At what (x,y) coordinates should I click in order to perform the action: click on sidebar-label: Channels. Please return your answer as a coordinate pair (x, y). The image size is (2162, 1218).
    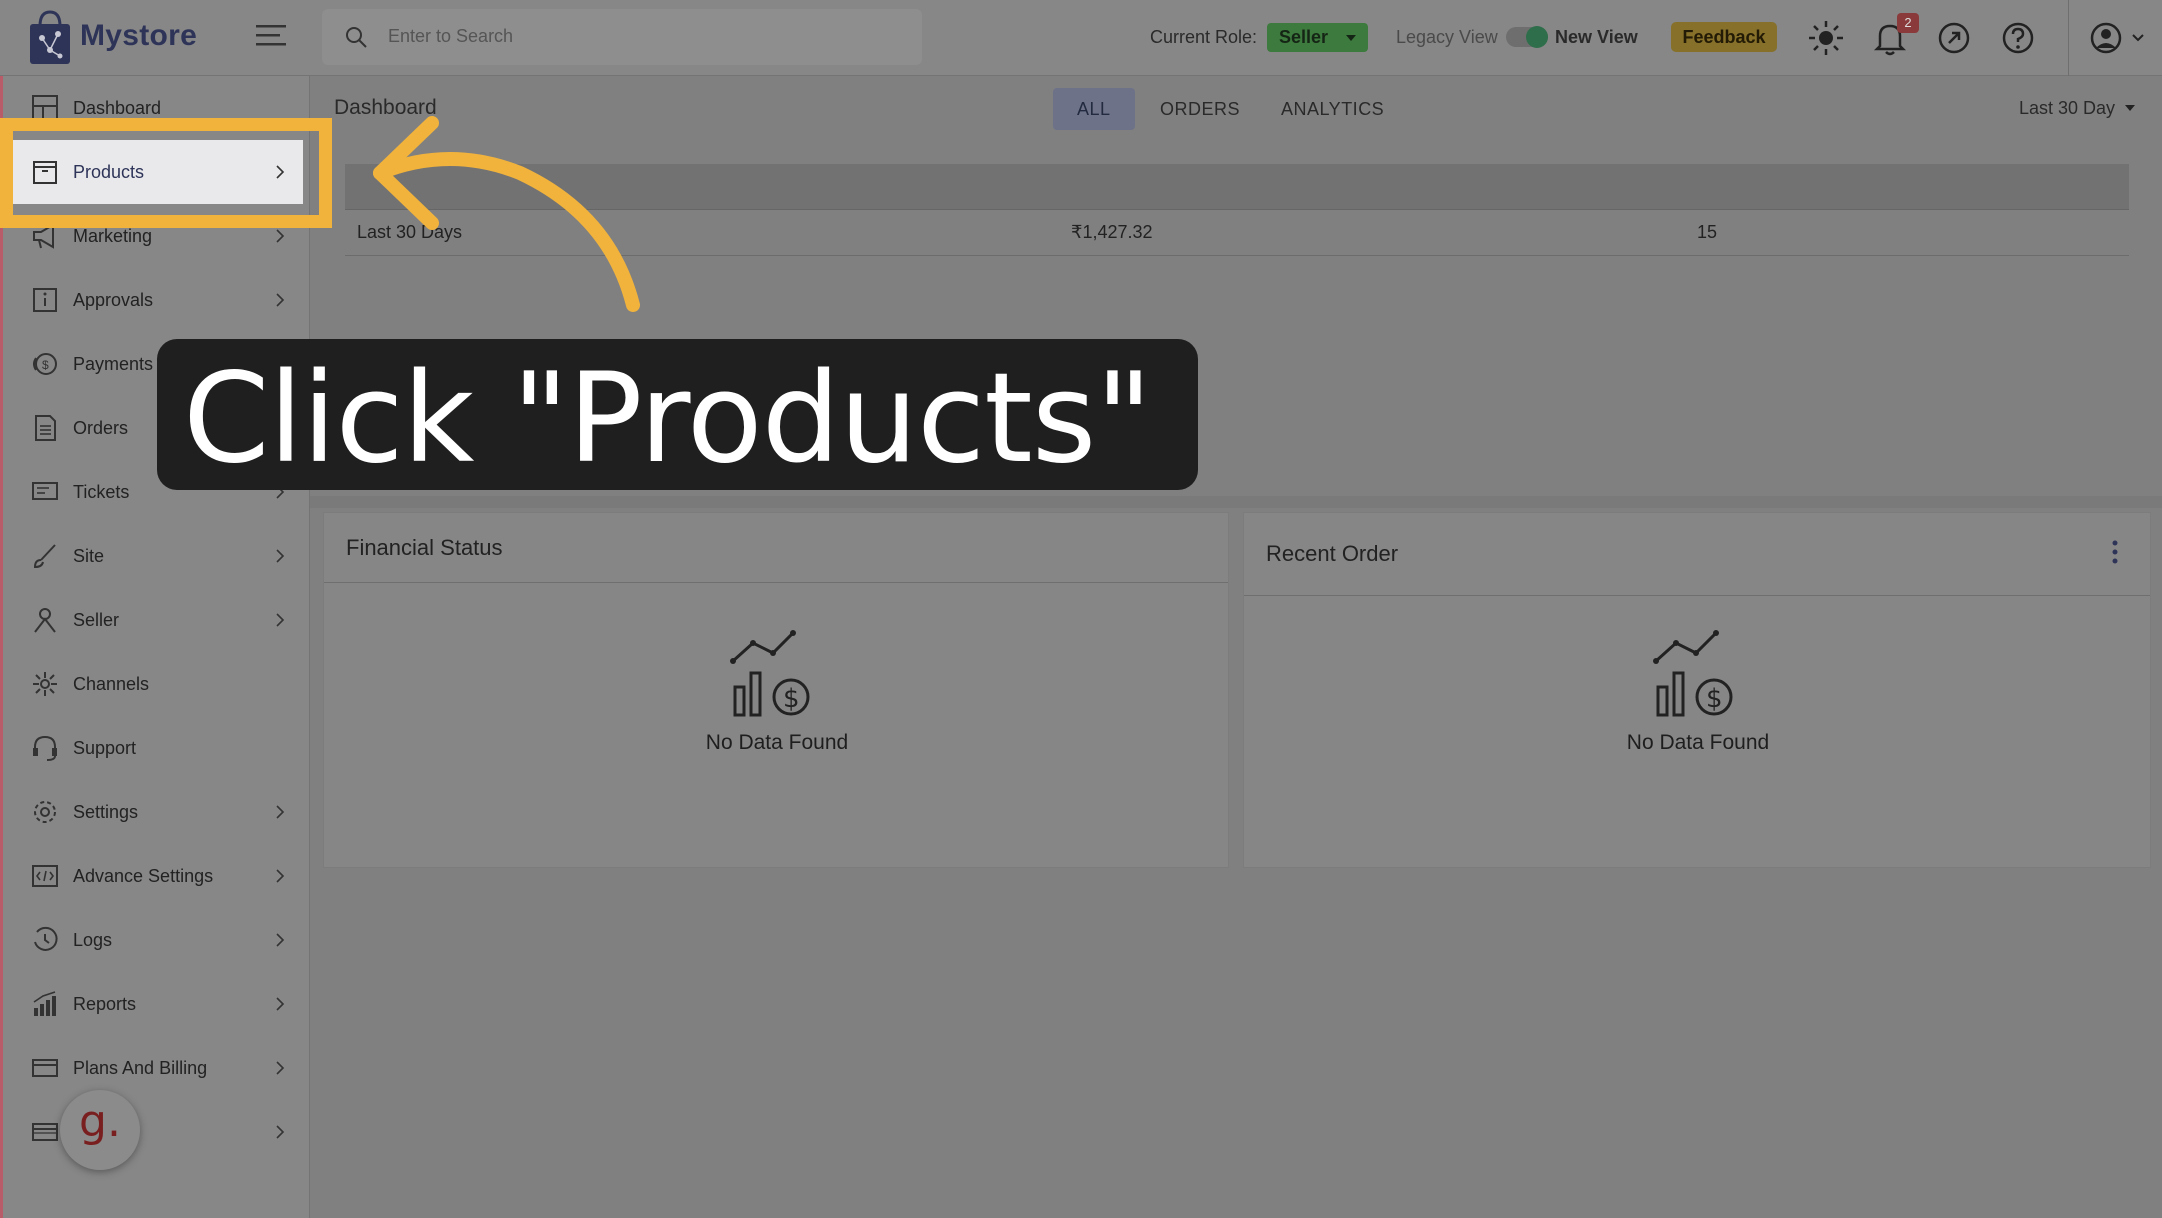
    Looking at the image, I should click on (111, 683).